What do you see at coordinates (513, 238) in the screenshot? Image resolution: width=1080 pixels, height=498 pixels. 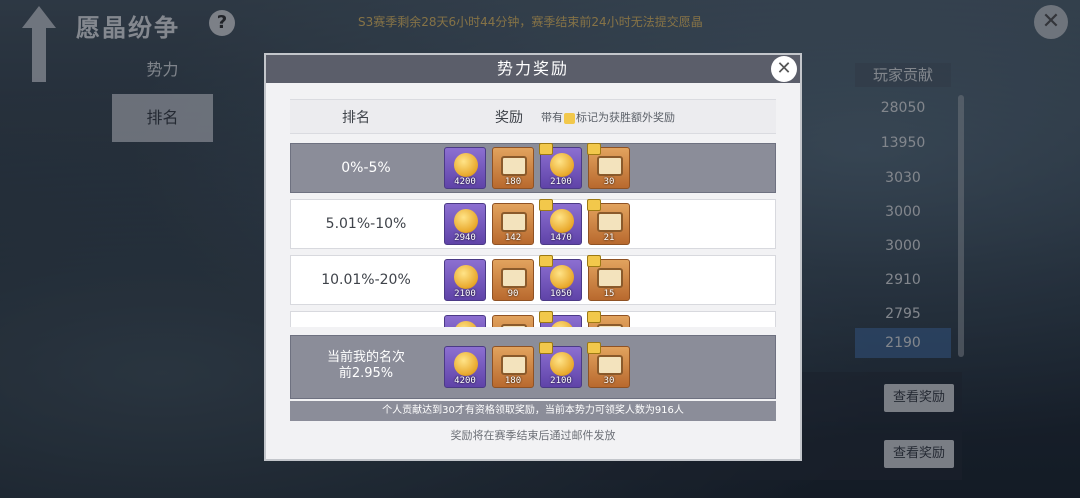 I see `item-quantity: 142` at bounding box center [513, 238].